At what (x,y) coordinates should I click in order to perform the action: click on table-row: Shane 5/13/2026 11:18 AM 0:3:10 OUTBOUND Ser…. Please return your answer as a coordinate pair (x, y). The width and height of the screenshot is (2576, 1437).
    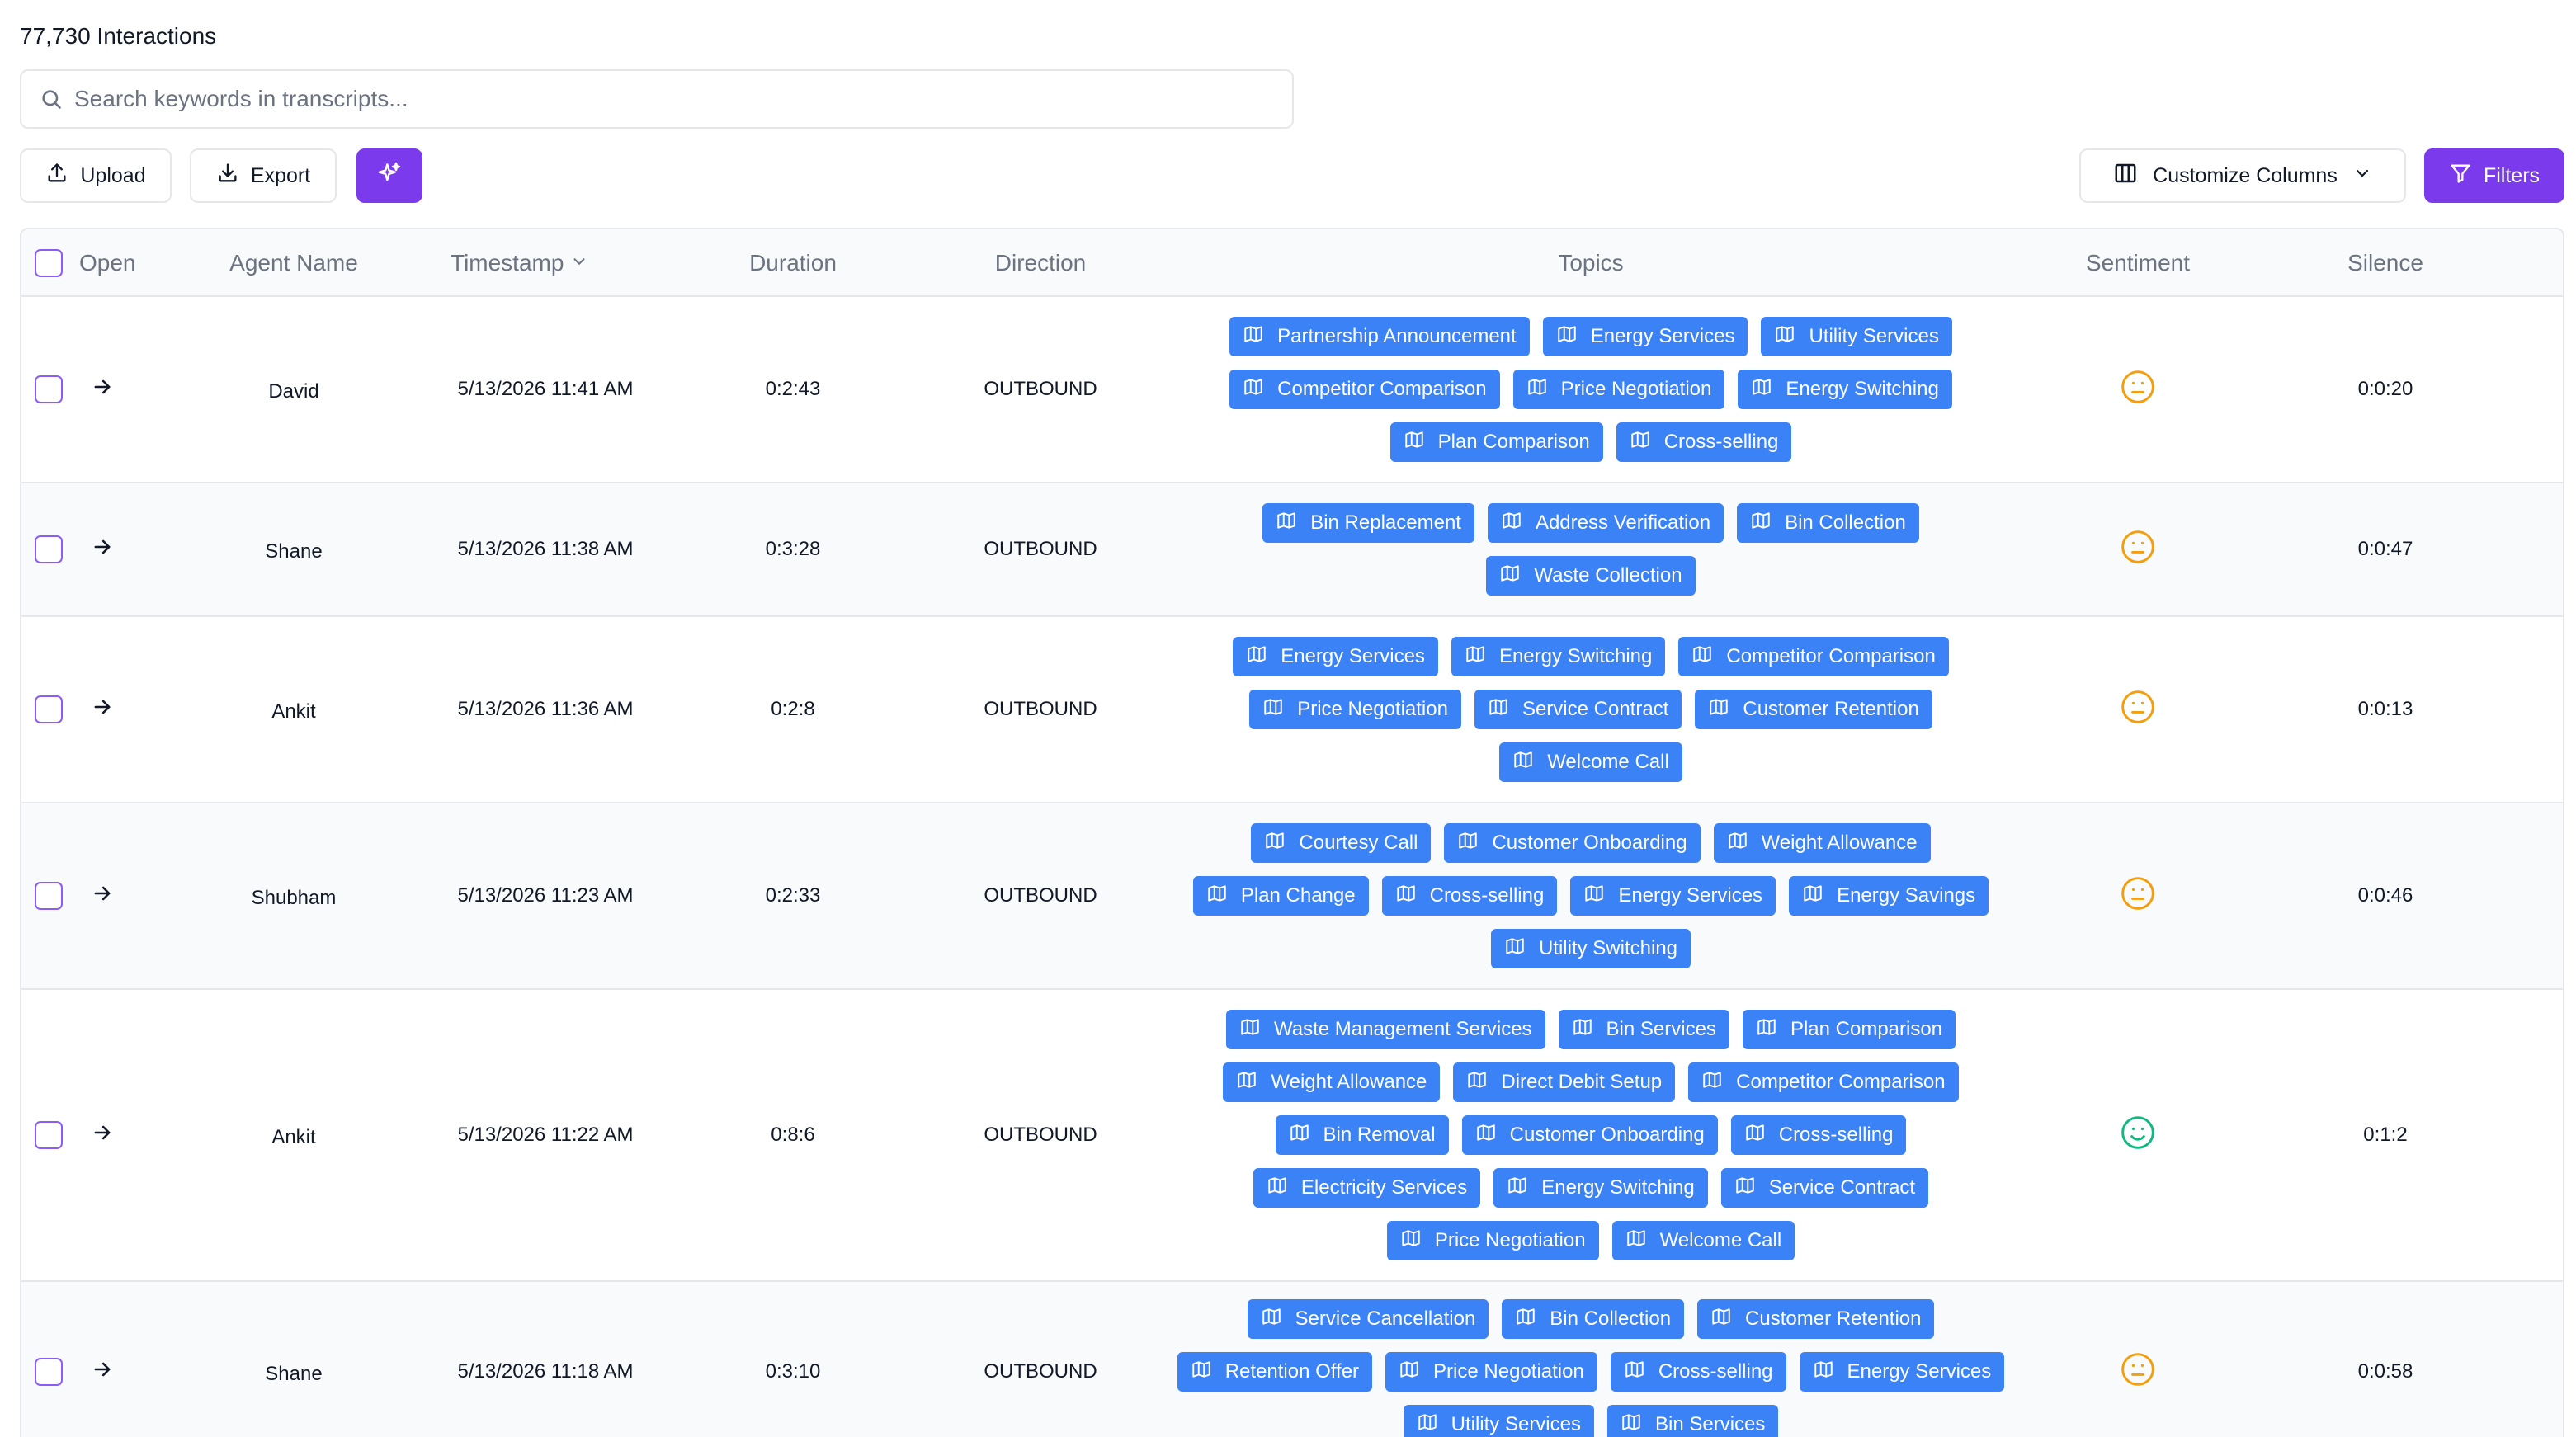
    Looking at the image, I should click on (1292, 1359).